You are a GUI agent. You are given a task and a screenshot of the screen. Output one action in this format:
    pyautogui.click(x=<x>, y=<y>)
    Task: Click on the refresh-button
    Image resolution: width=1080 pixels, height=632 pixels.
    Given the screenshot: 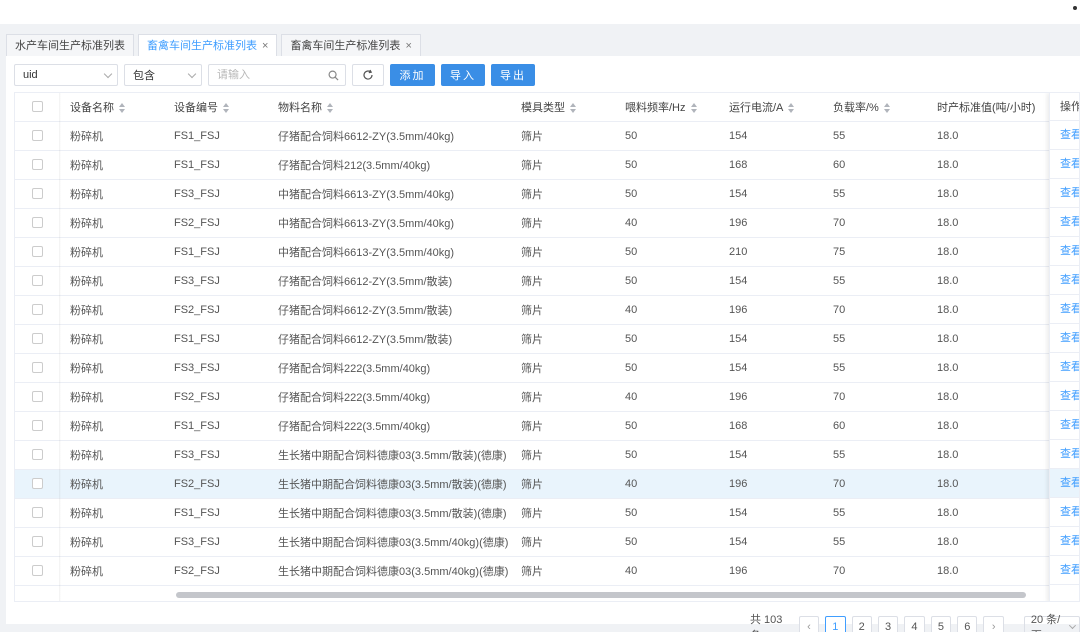 What is the action you would take?
    pyautogui.click(x=368, y=75)
    